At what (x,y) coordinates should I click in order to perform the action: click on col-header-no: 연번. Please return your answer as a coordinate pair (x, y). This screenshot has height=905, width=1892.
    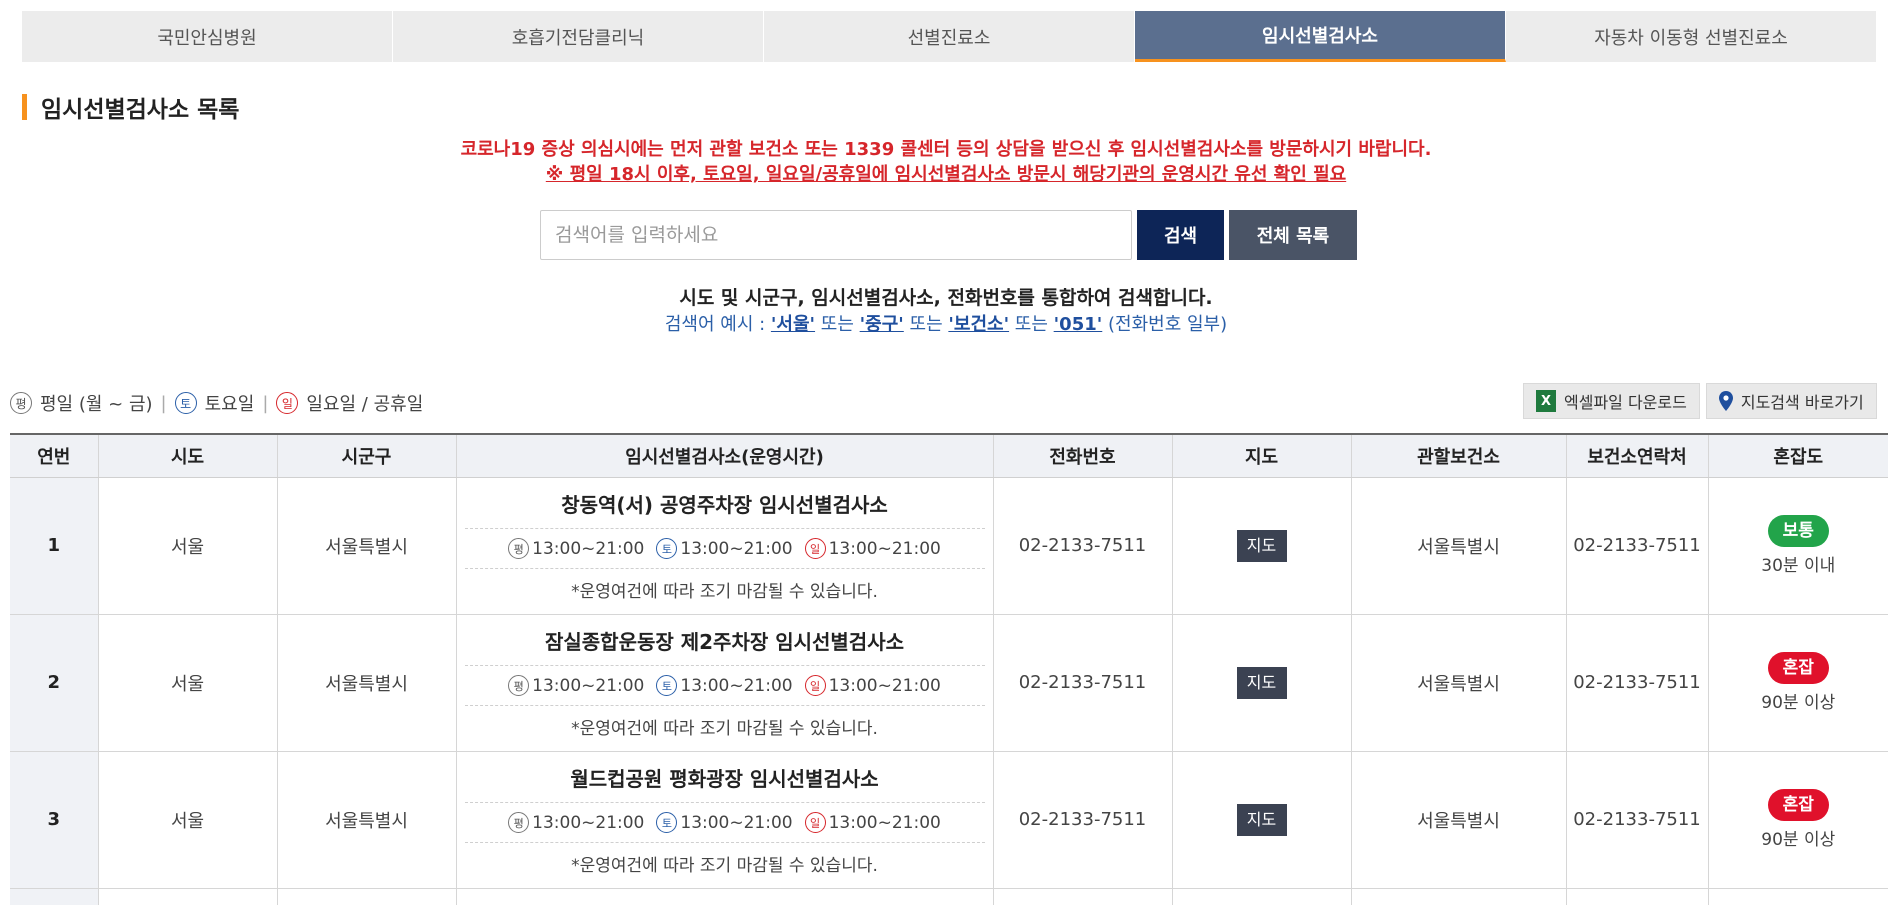
    Looking at the image, I should click on (54, 455).